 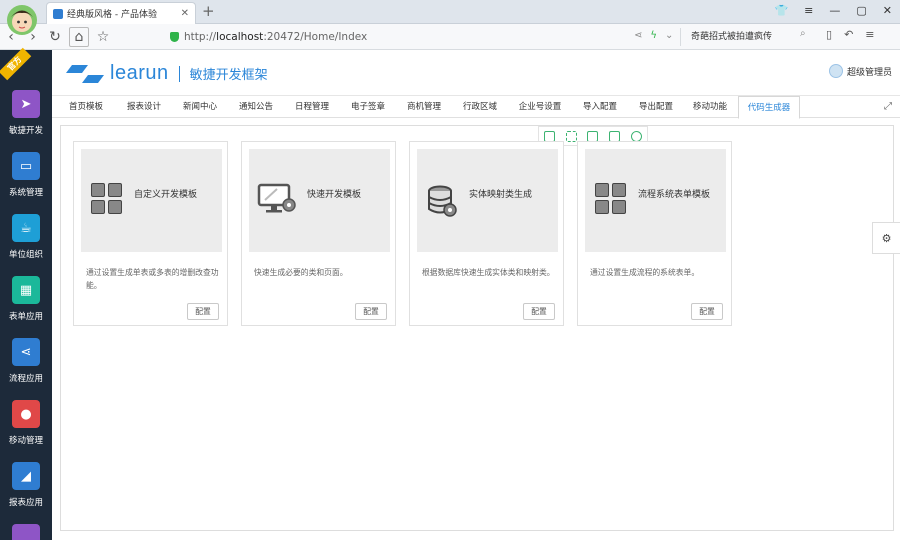 What do you see at coordinates (25, 317) in the screenshot?
I see `sidebar-item-label: 表单应用` at bounding box center [25, 317].